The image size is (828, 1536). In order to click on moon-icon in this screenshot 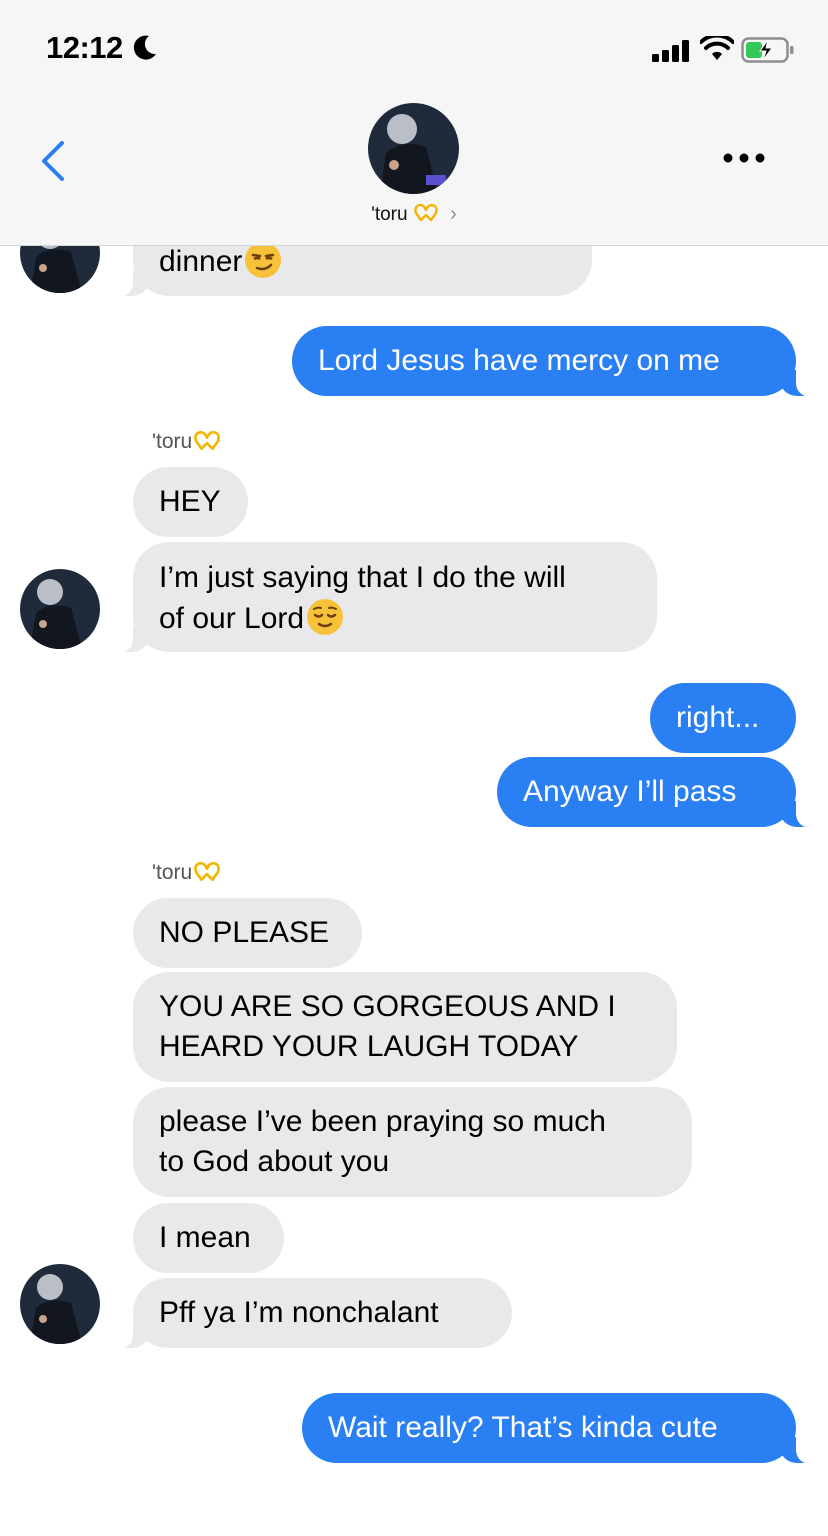, I will do `click(144, 47)`.